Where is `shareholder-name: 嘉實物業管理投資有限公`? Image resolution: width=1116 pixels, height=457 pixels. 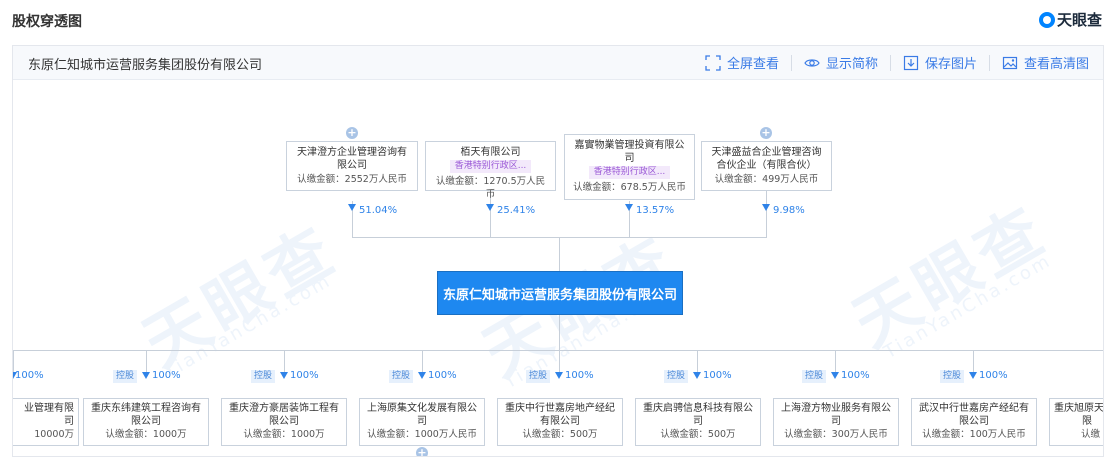 shareholder-name: 嘉實物業管理投資有限公 is located at coordinates (629, 145).